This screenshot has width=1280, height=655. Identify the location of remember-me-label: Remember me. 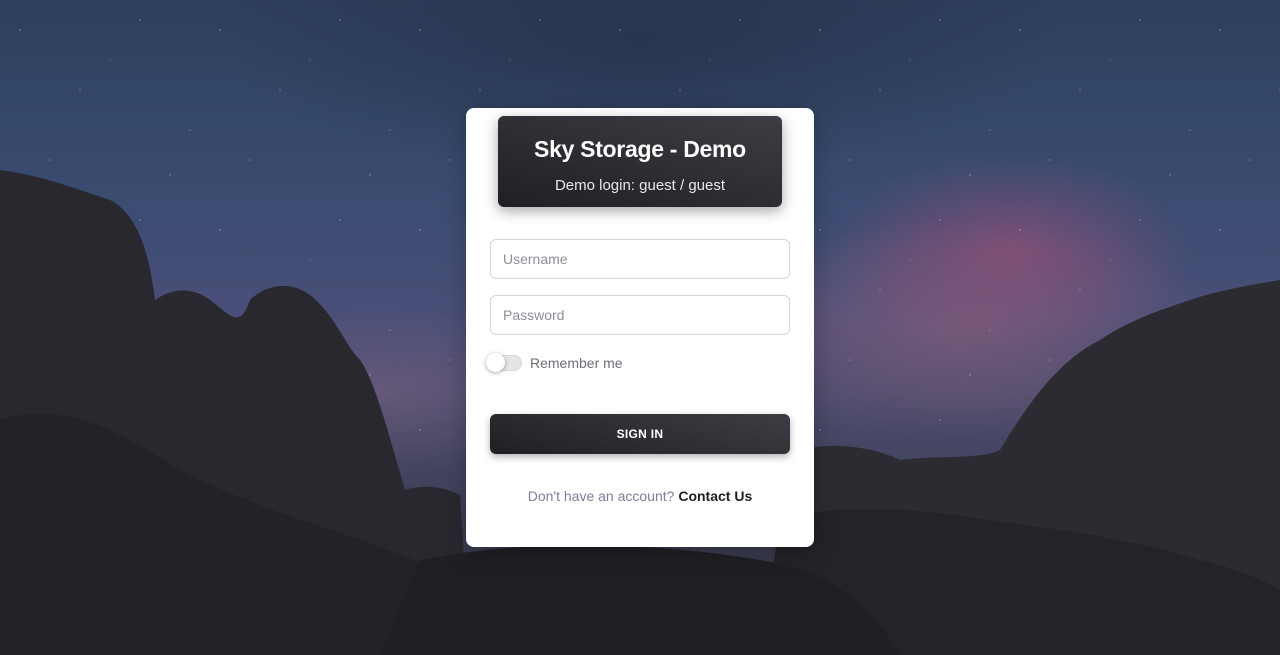
(576, 363).